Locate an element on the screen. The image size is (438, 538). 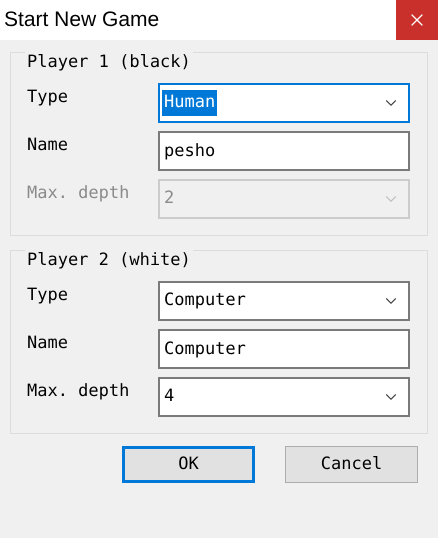
dropdown: Human is located at coordinates (284, 103).